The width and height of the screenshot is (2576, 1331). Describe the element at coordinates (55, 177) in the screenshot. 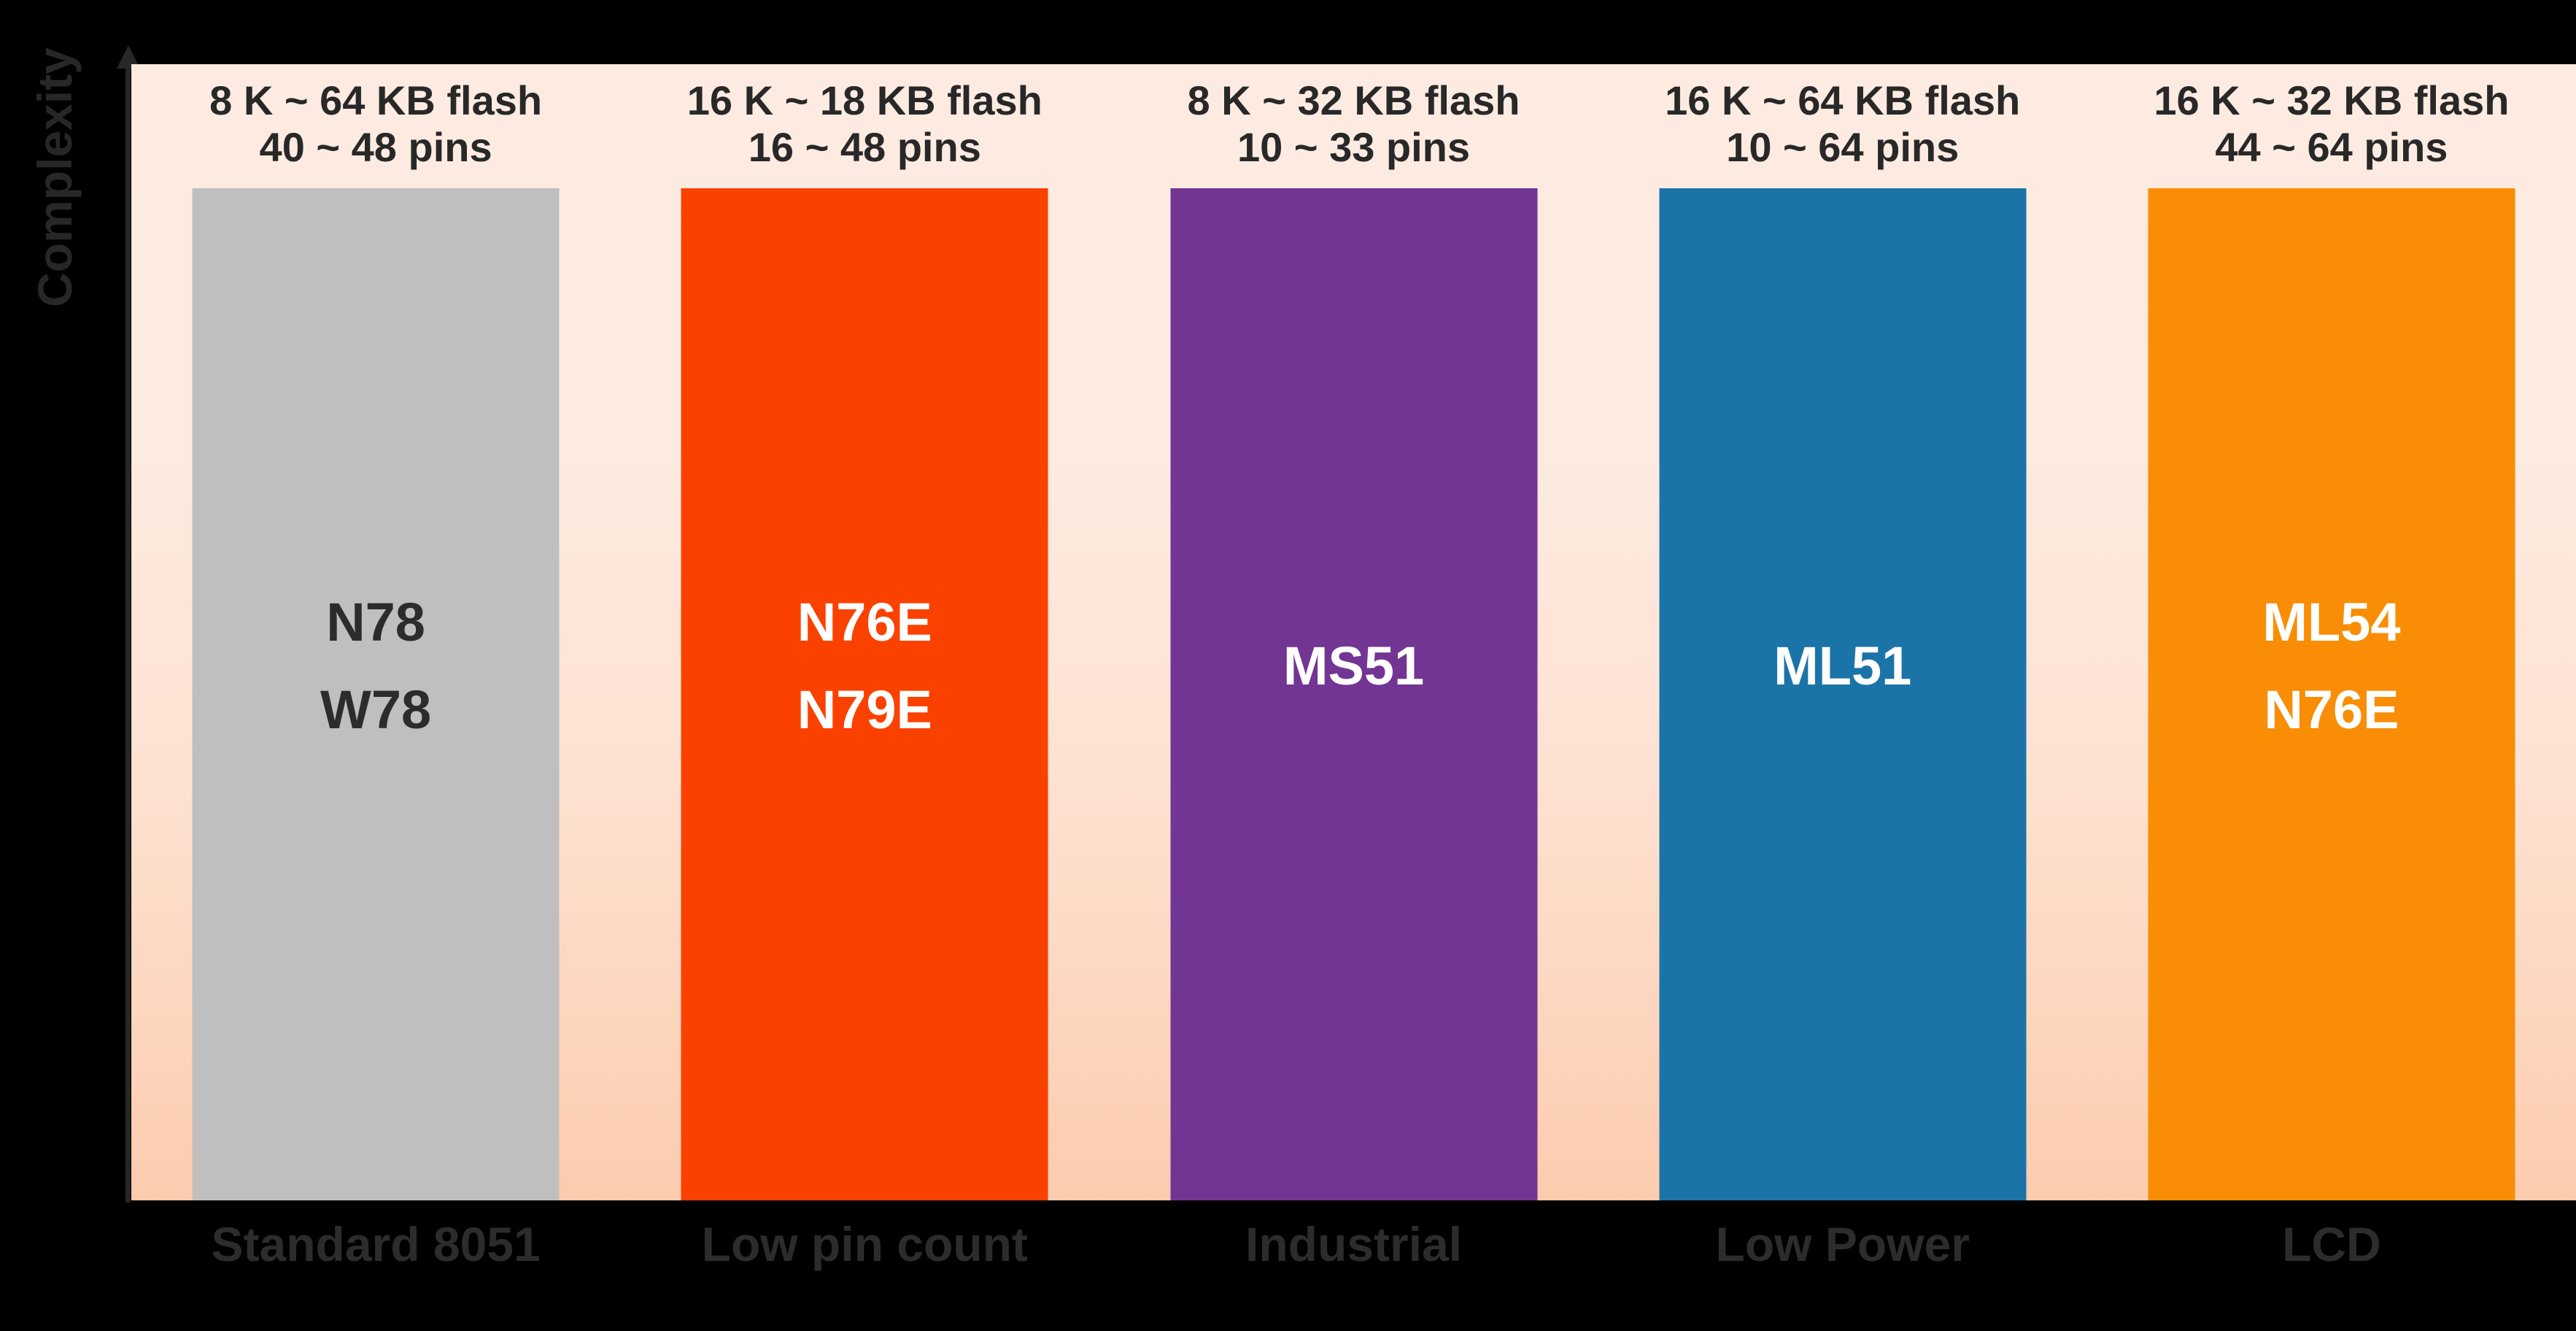

I see `y-axis-label: Complexity` at that location.